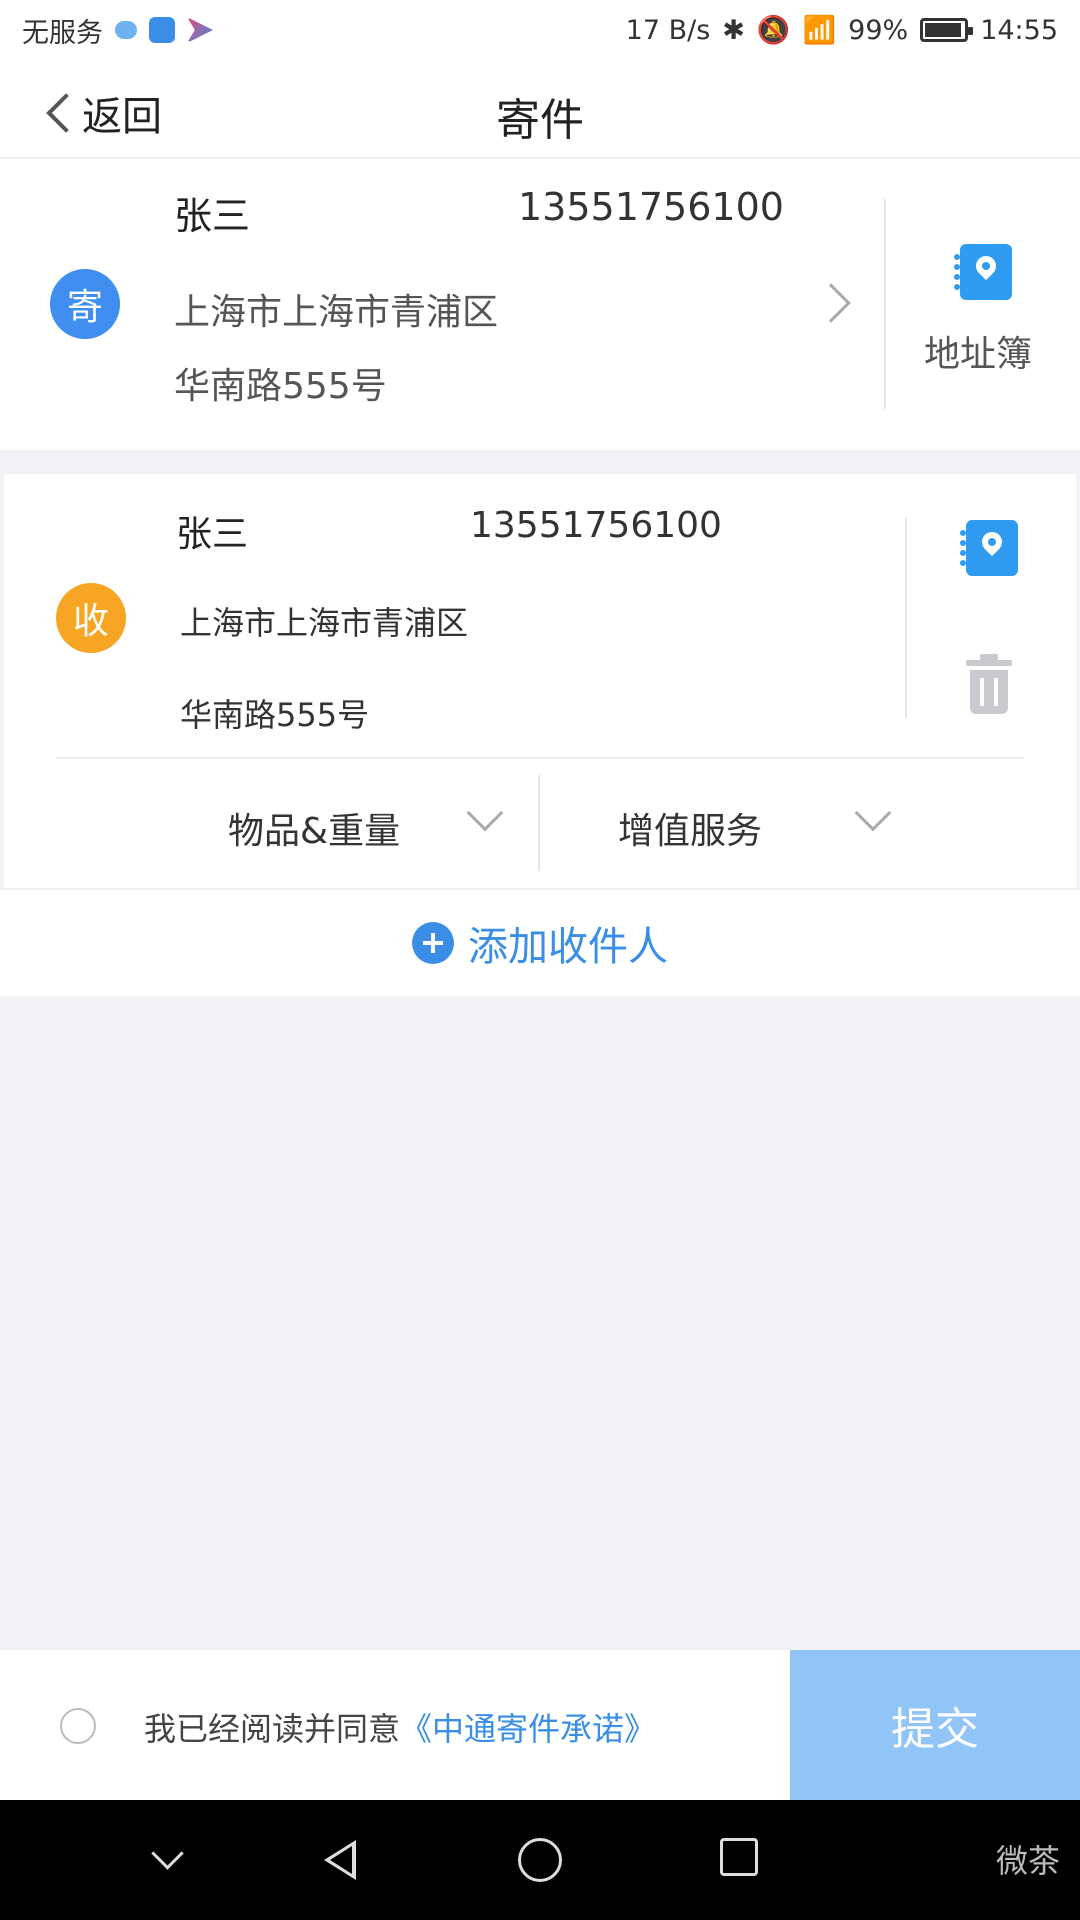  What do you see at coordinates (85, 304) in the screenshot?
I see `sender-badge: 寄` at bounding box center [85, 304].